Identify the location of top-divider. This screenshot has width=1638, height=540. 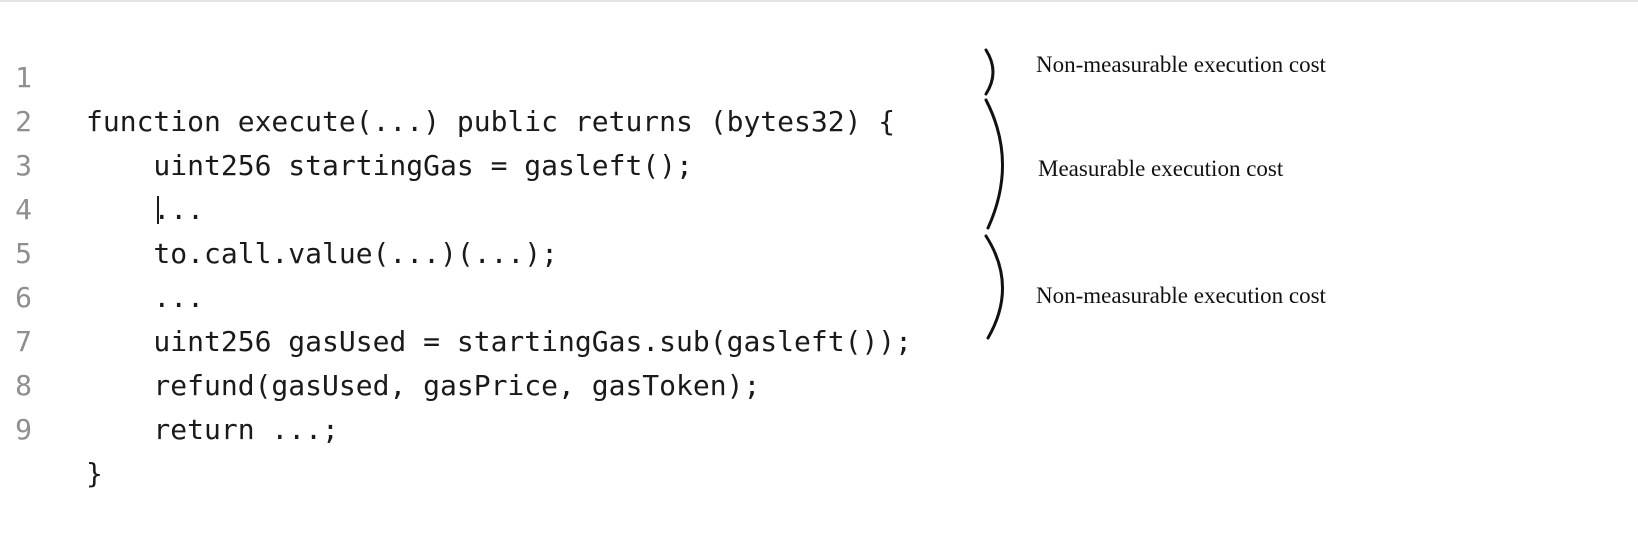
(819, 1).